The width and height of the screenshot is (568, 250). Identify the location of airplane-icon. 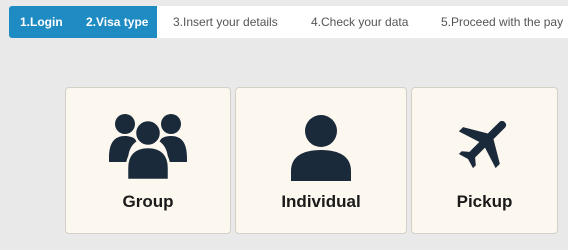
(485, 144).